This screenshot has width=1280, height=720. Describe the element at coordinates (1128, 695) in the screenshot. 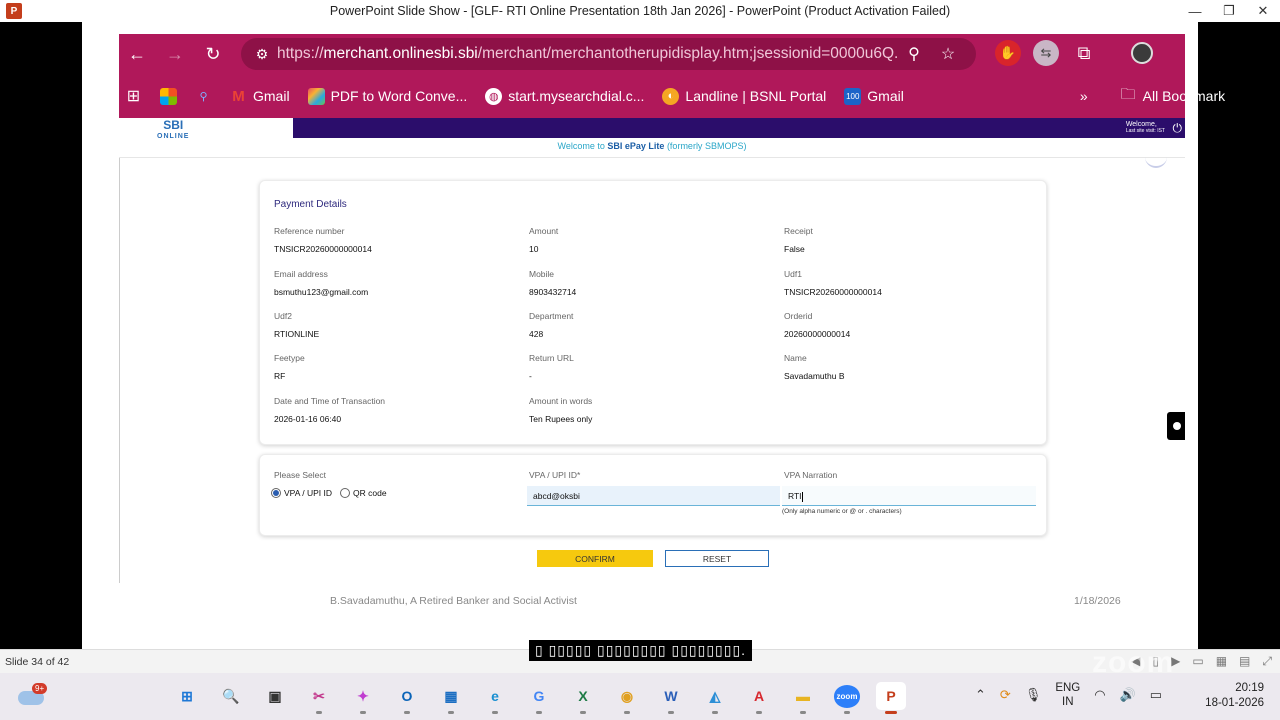

I see `volume-icon: 🔊` at that location.